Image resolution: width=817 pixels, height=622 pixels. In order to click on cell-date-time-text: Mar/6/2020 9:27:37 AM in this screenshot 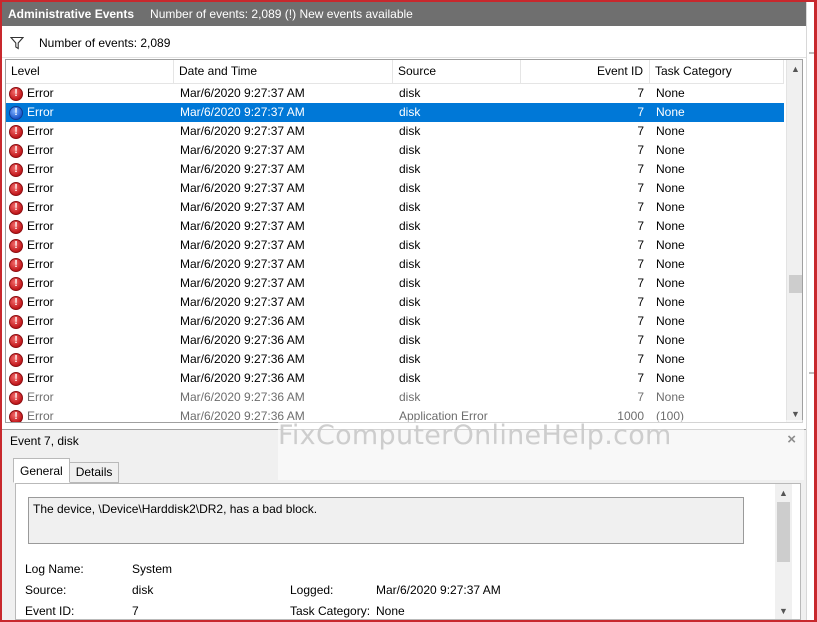, I will do `click(242, 150)`.